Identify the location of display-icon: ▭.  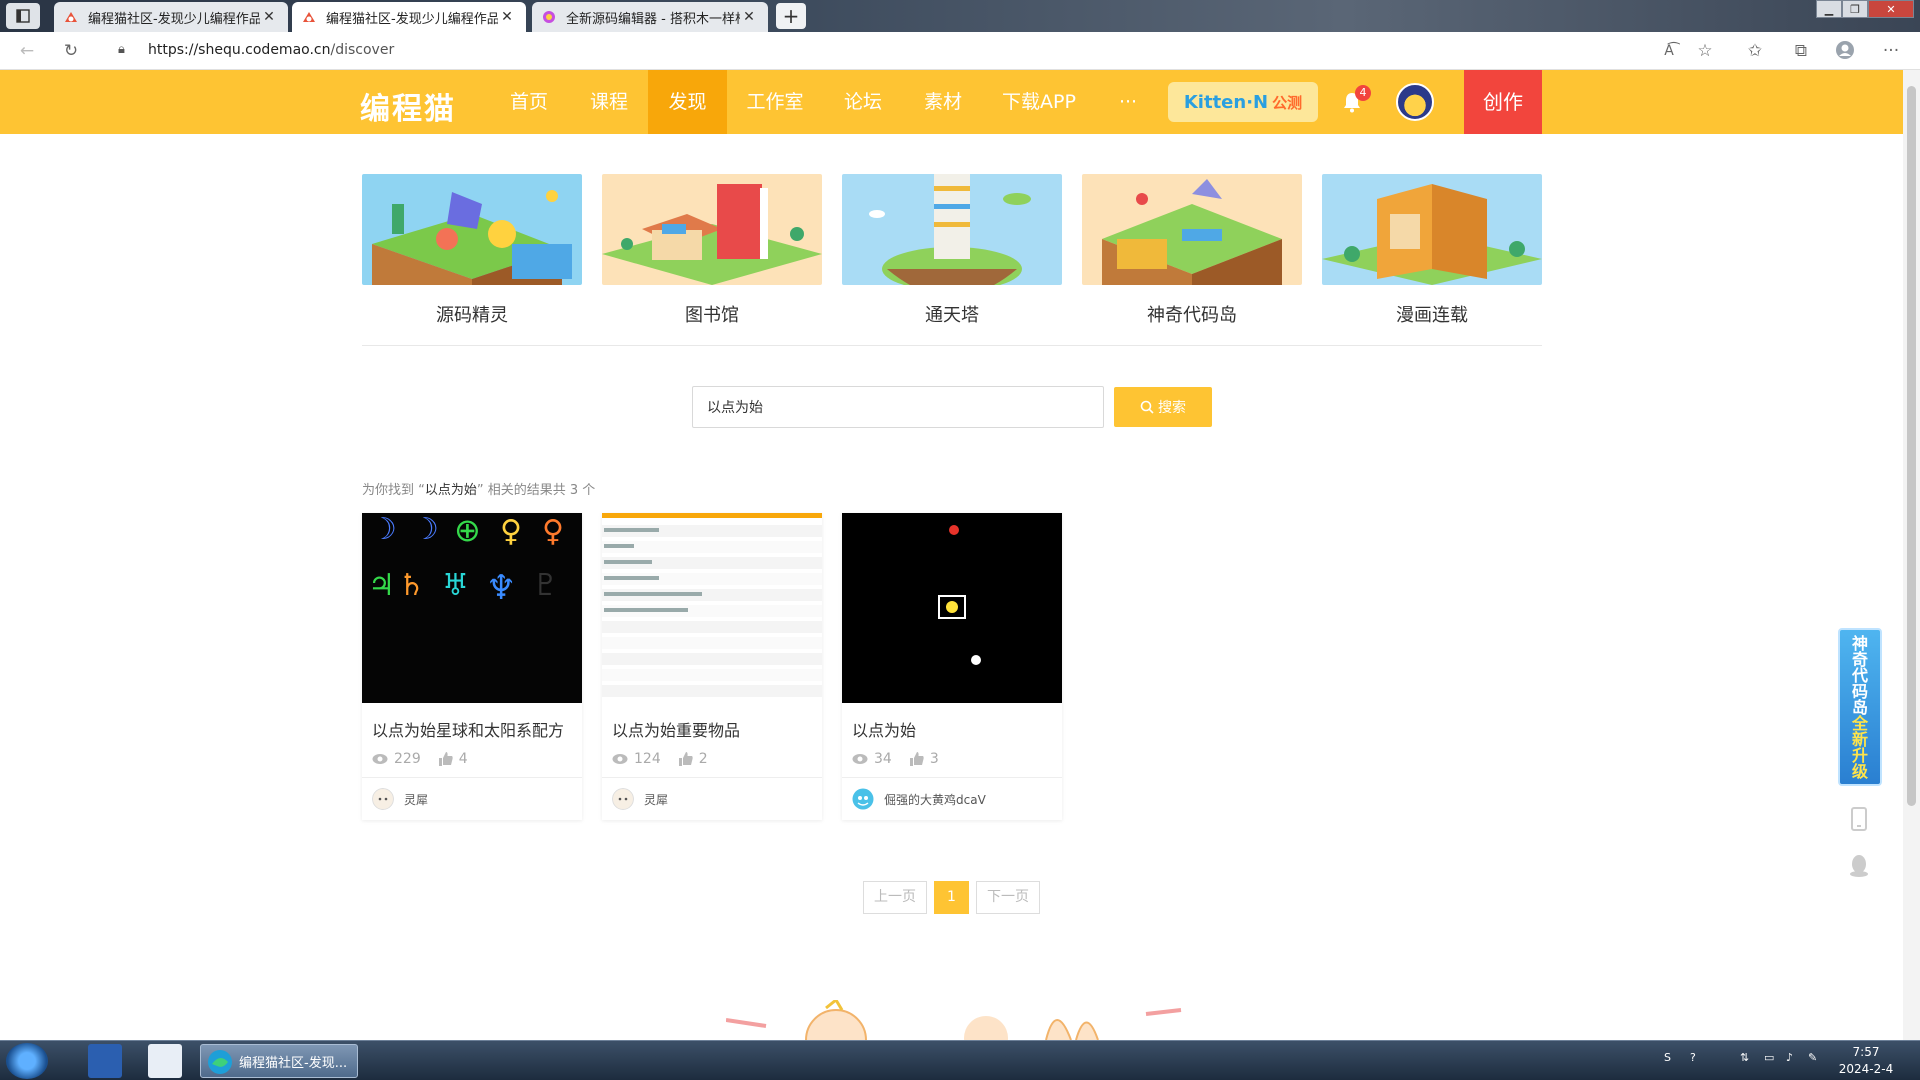
(1769, 1057).